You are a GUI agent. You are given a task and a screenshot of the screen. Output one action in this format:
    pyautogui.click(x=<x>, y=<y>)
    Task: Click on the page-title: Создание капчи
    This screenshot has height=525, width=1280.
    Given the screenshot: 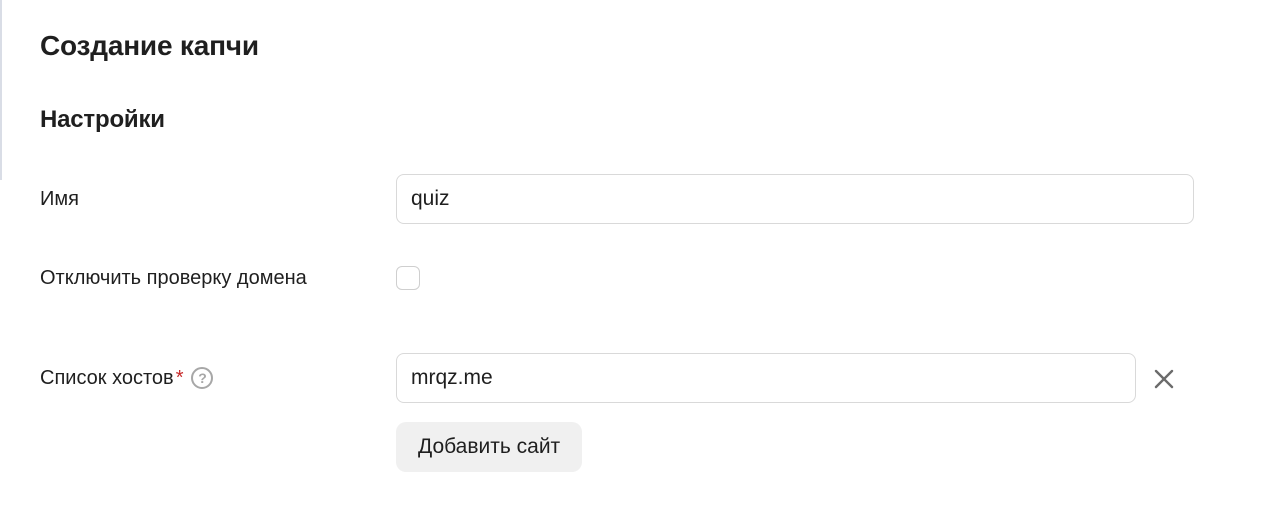 What is the action you would take?
    pyautogui.click(x=149, y=45)
    